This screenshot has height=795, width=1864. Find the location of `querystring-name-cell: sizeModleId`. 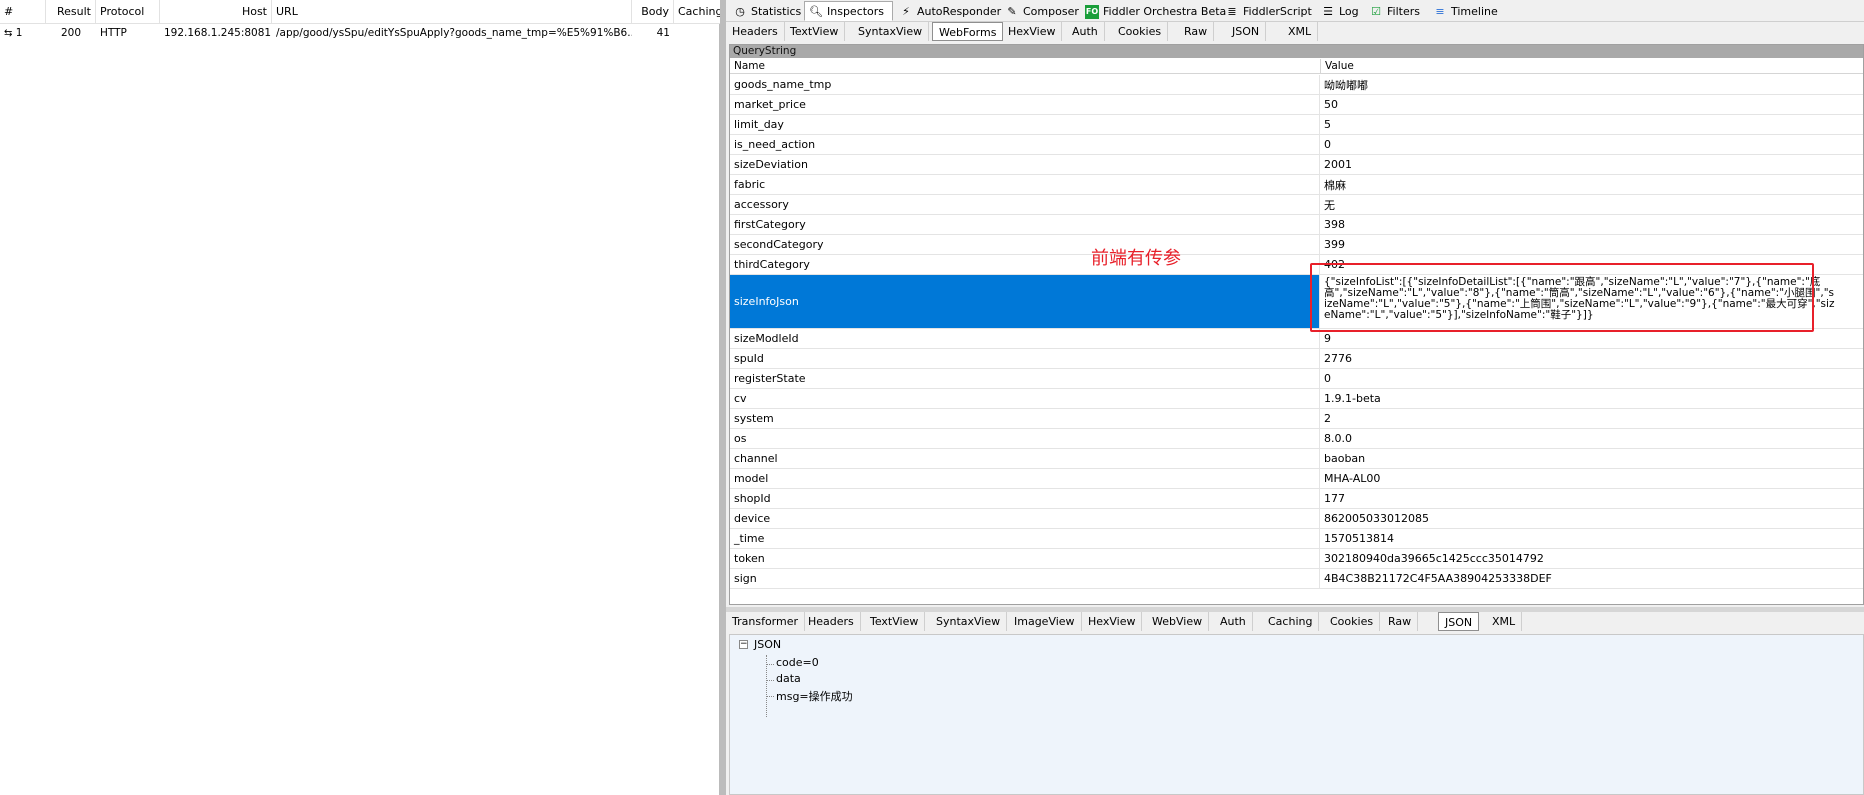

querystring-name-cell: sizeModleId is located at coordinates (1025, 338).